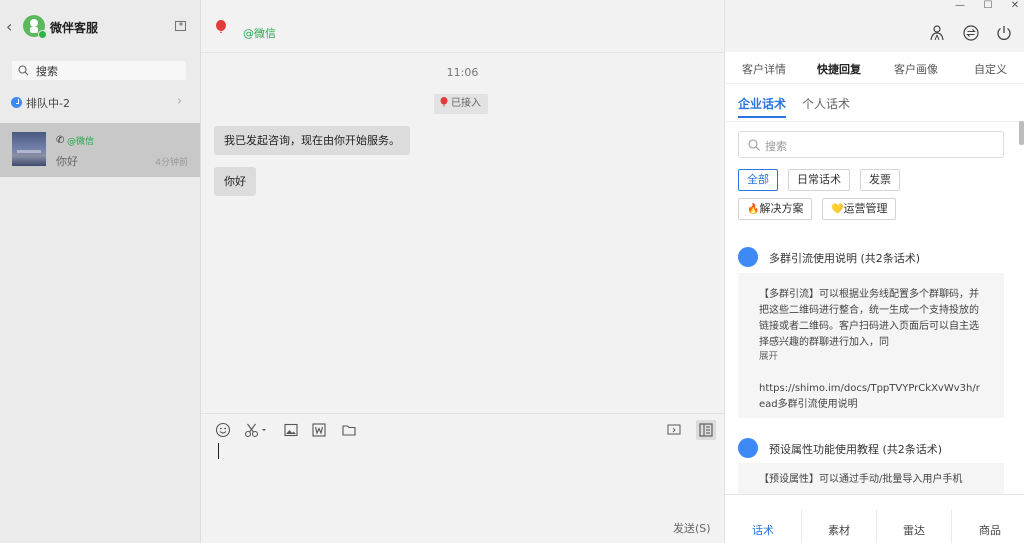  What do you see at coordinates (462, 26) in the screenshot?
I see `chat-header: @微信` at bounding box center [462, 26].